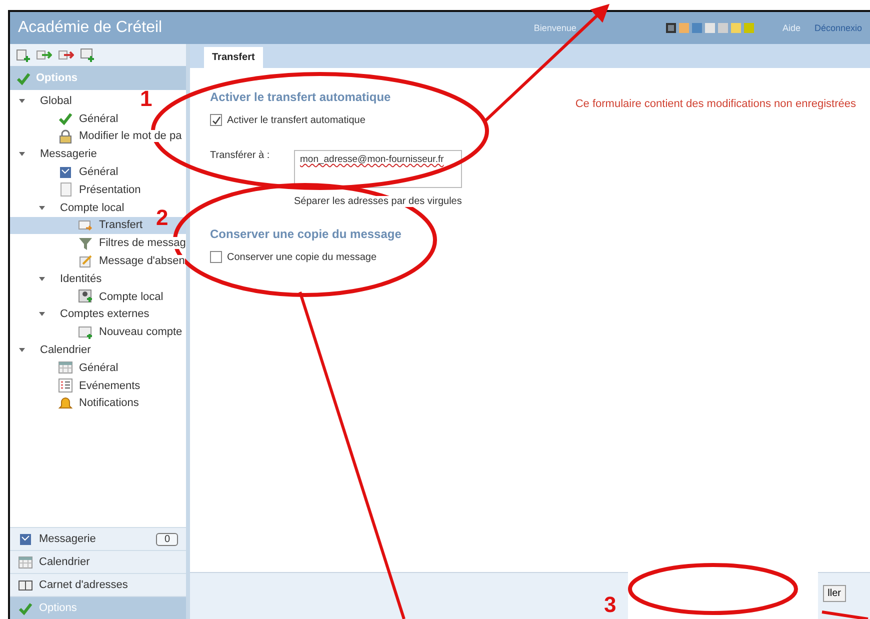  Describe the element at coordinates (378, 169) in the screenshot. I see `address-field: mon_adresse@mon-fournisseur.fr` at that location.